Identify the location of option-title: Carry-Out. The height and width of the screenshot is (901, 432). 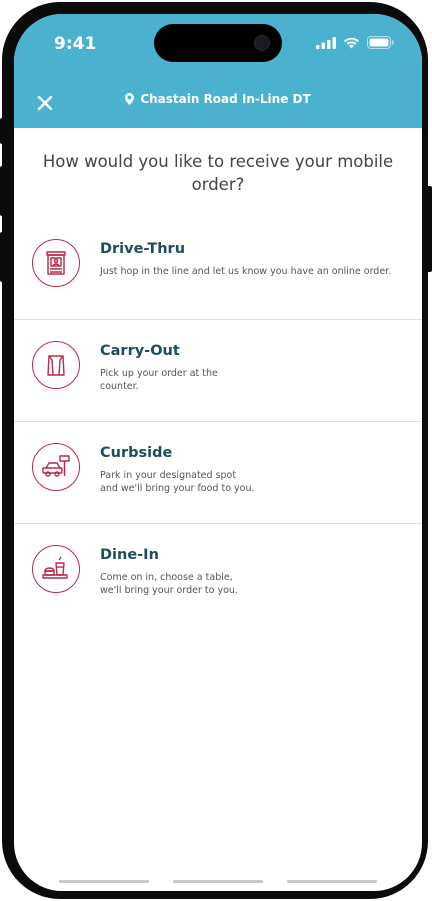
(140, 351).